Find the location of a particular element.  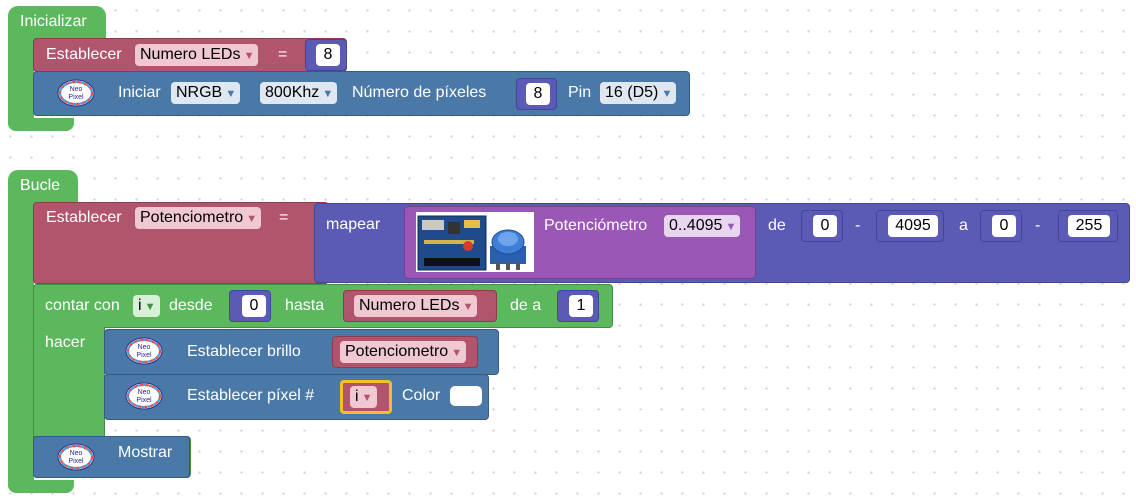

pin-label: Pin is located at coordinates (580, 92).